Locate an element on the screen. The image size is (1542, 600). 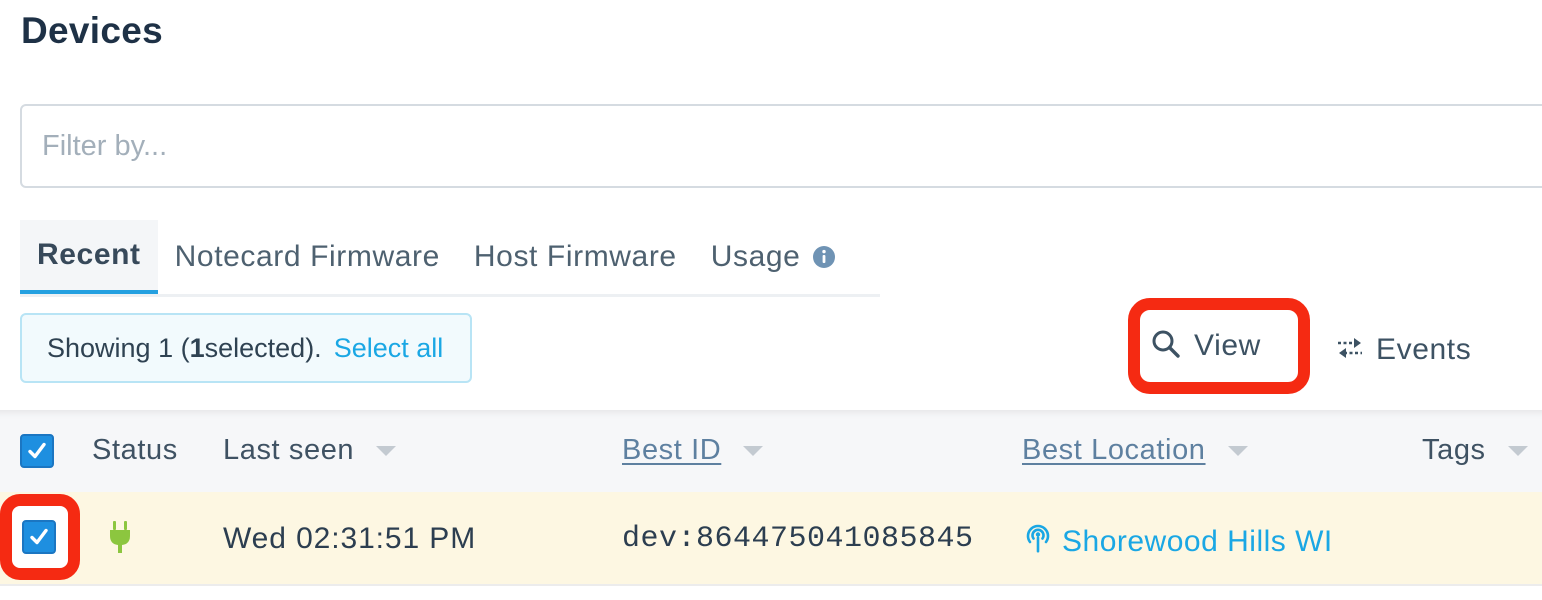
column-status-label: Status is located at coordinates (135, 450).